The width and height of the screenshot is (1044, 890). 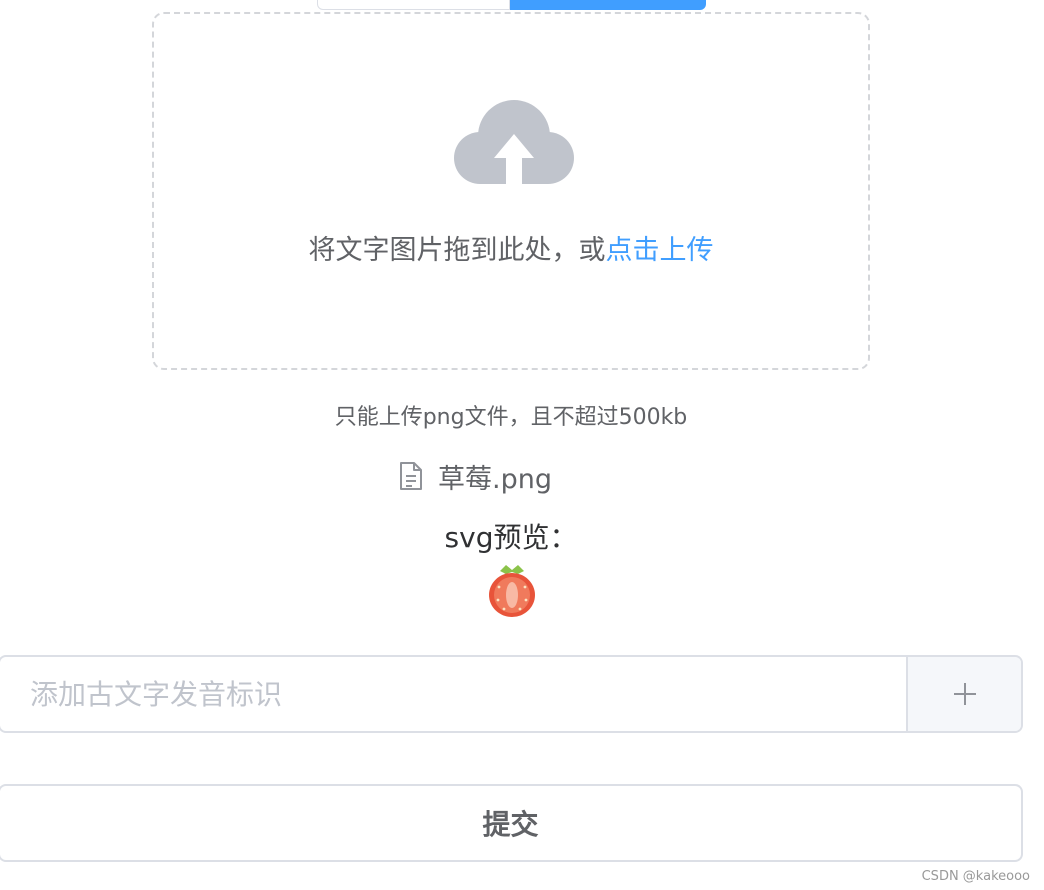 I want to click on drop-instruction: 将文字图片拖到此处，或点击上传, so click(x=511, y=247).